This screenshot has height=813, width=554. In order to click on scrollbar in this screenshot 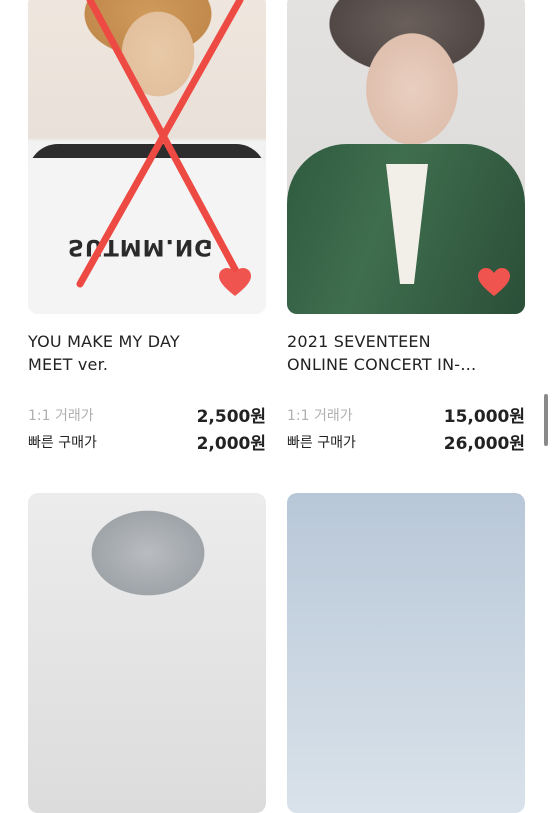, I will do `click(546, 420)`.